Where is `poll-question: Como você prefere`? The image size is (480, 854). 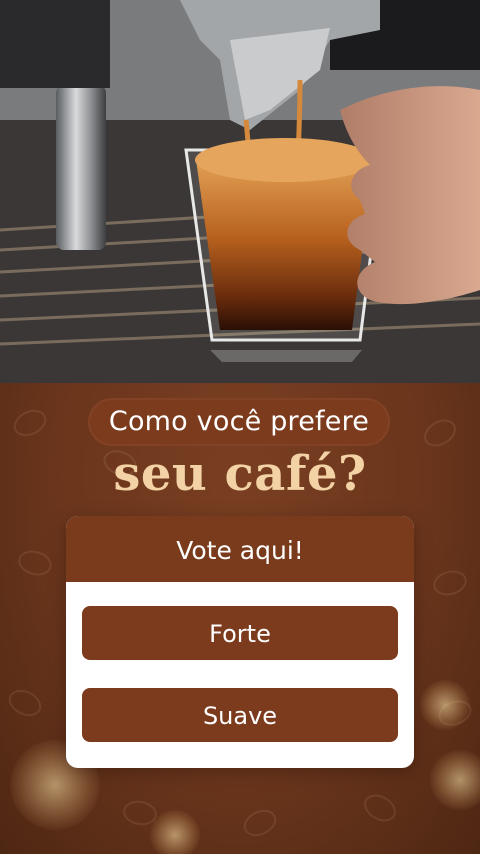
poll-question: Como você prefere is located at coordinates (239, 421).